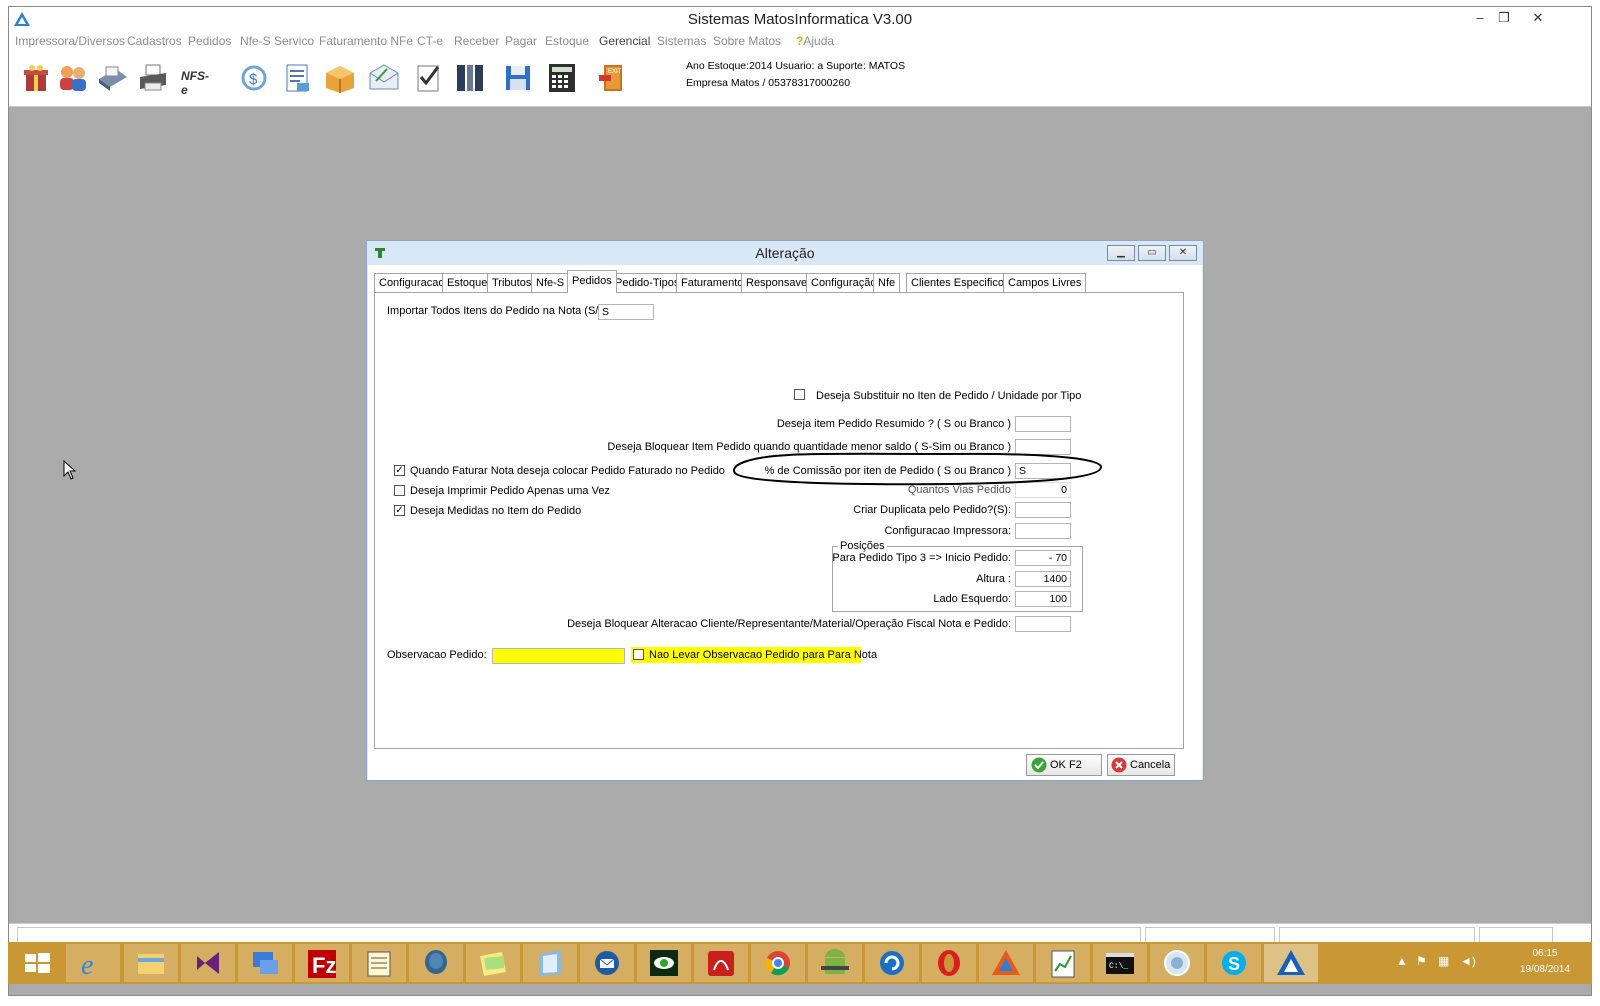 The width and height of the screenshot is (1600, 1006). What do you see at coordinates (747, 41) in the screenshot?
I see `menu-sobre: Sobre Matos` at bounding box center [747, 41].